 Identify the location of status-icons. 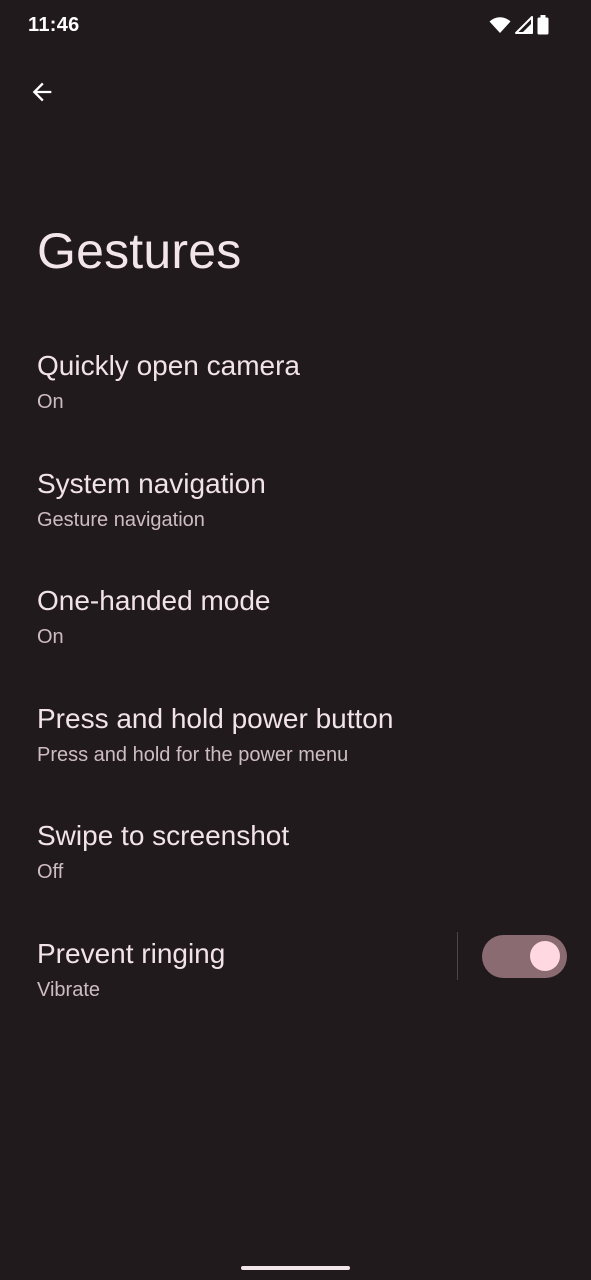
(519, 25).